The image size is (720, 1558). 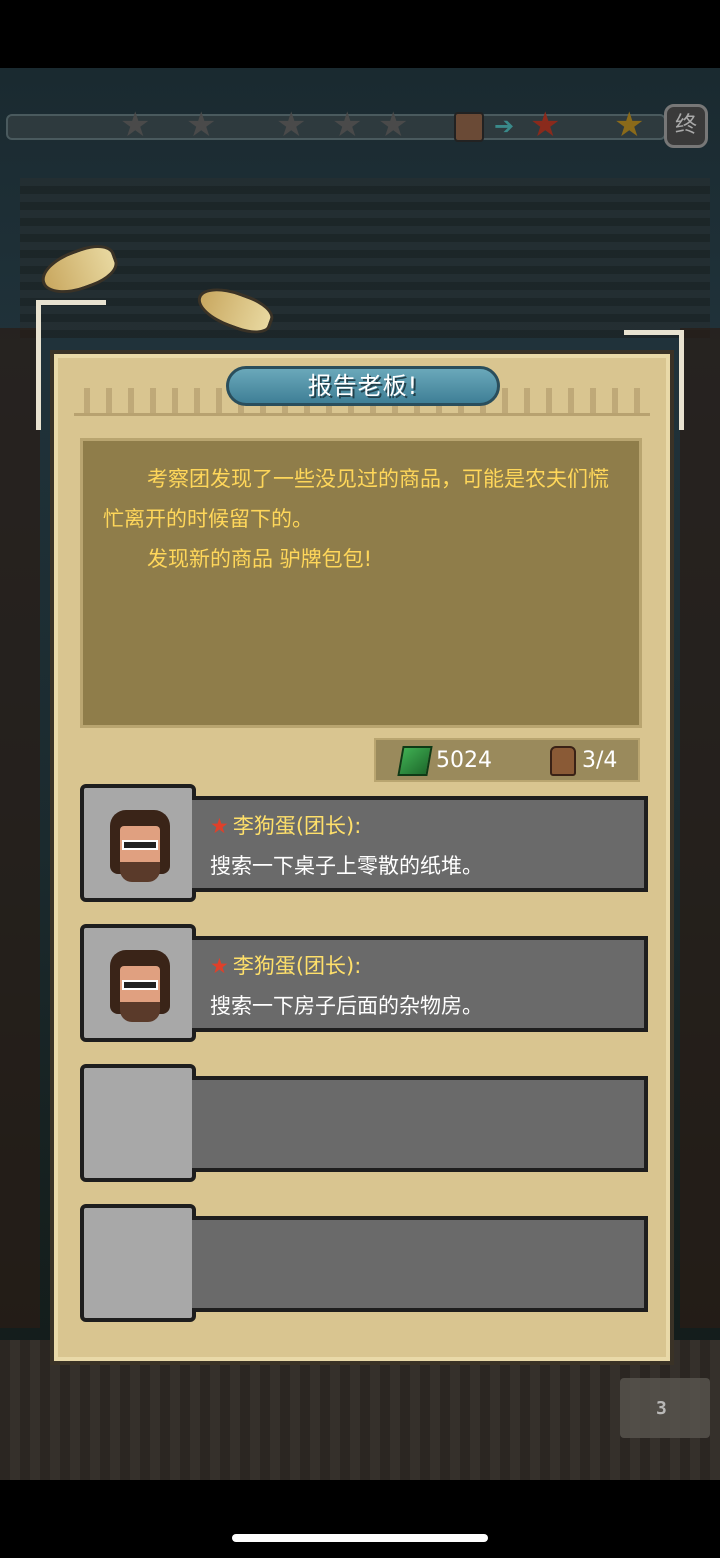 I want to click on progress-bar: ★ ★ ★ ★ ★ ➔ ★ ★, so click(x=360, y=126).